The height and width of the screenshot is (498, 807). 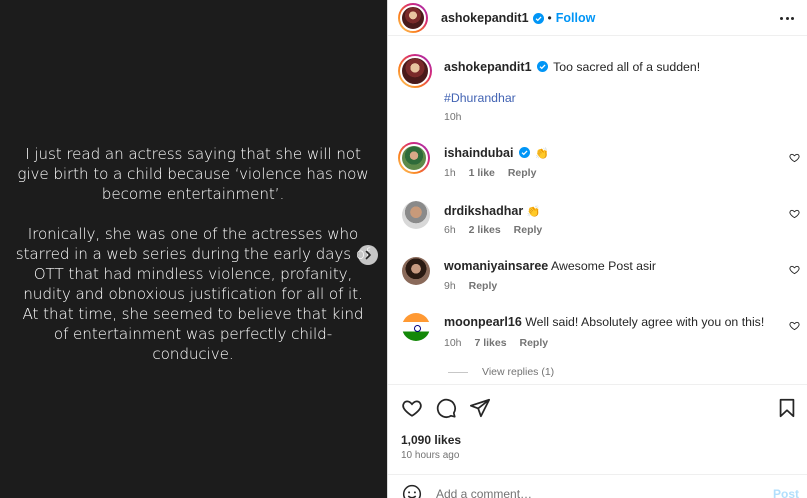 I want to click on caption-hashtag: #Dhurandhar, so click(x=480, y=98).